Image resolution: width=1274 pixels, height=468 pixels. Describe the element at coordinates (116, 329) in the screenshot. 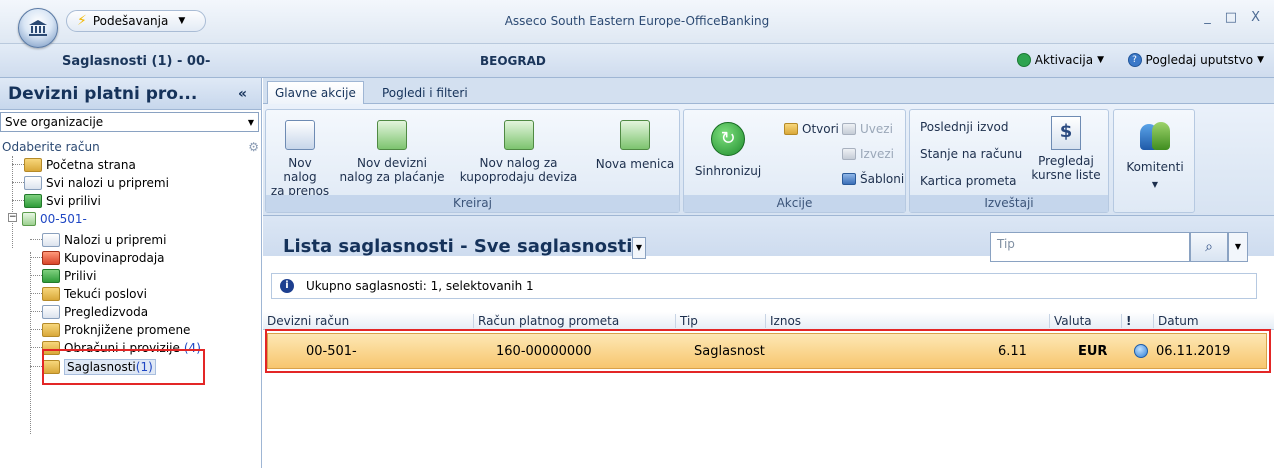

I see `tree-item-posted-changes: Proknjižene promene` at that location.